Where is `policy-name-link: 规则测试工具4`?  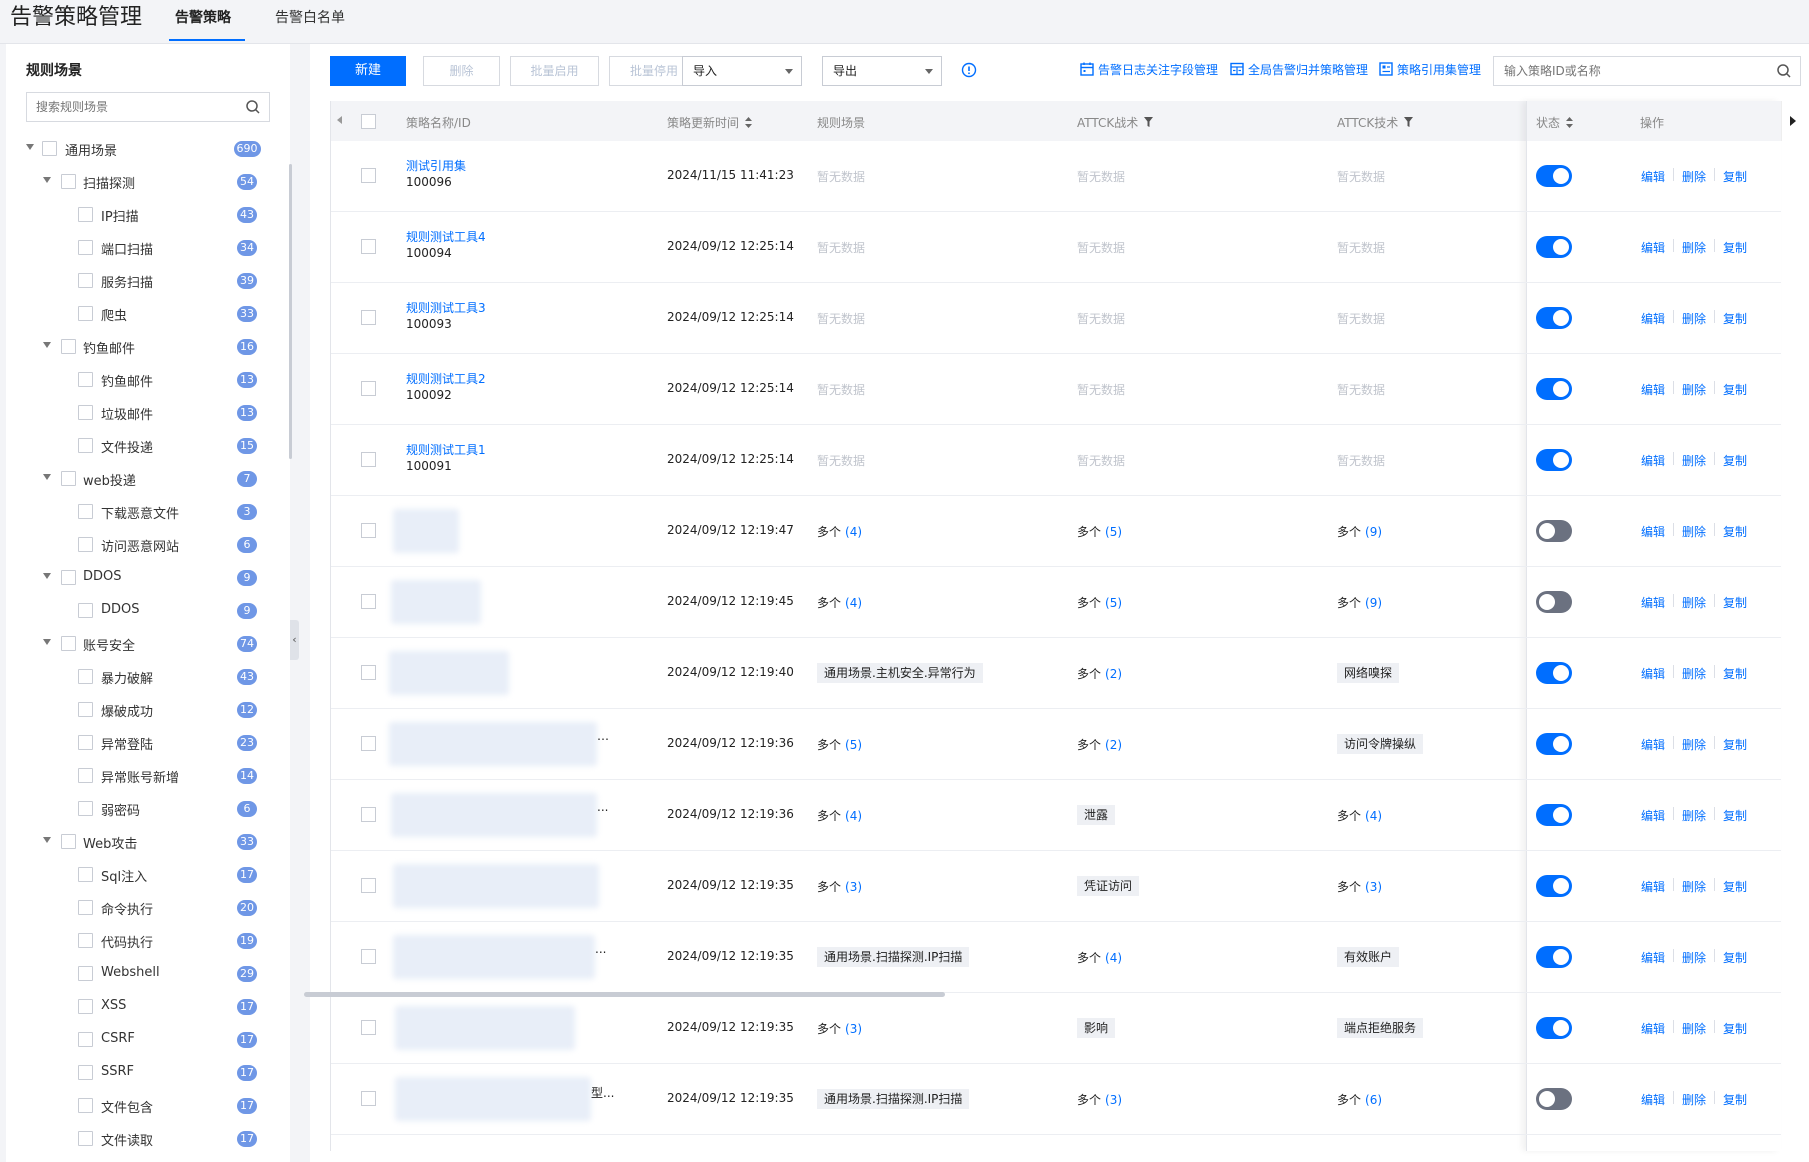
policy-name-link: 规则测试工具4 is located at coordinates (446, 236).